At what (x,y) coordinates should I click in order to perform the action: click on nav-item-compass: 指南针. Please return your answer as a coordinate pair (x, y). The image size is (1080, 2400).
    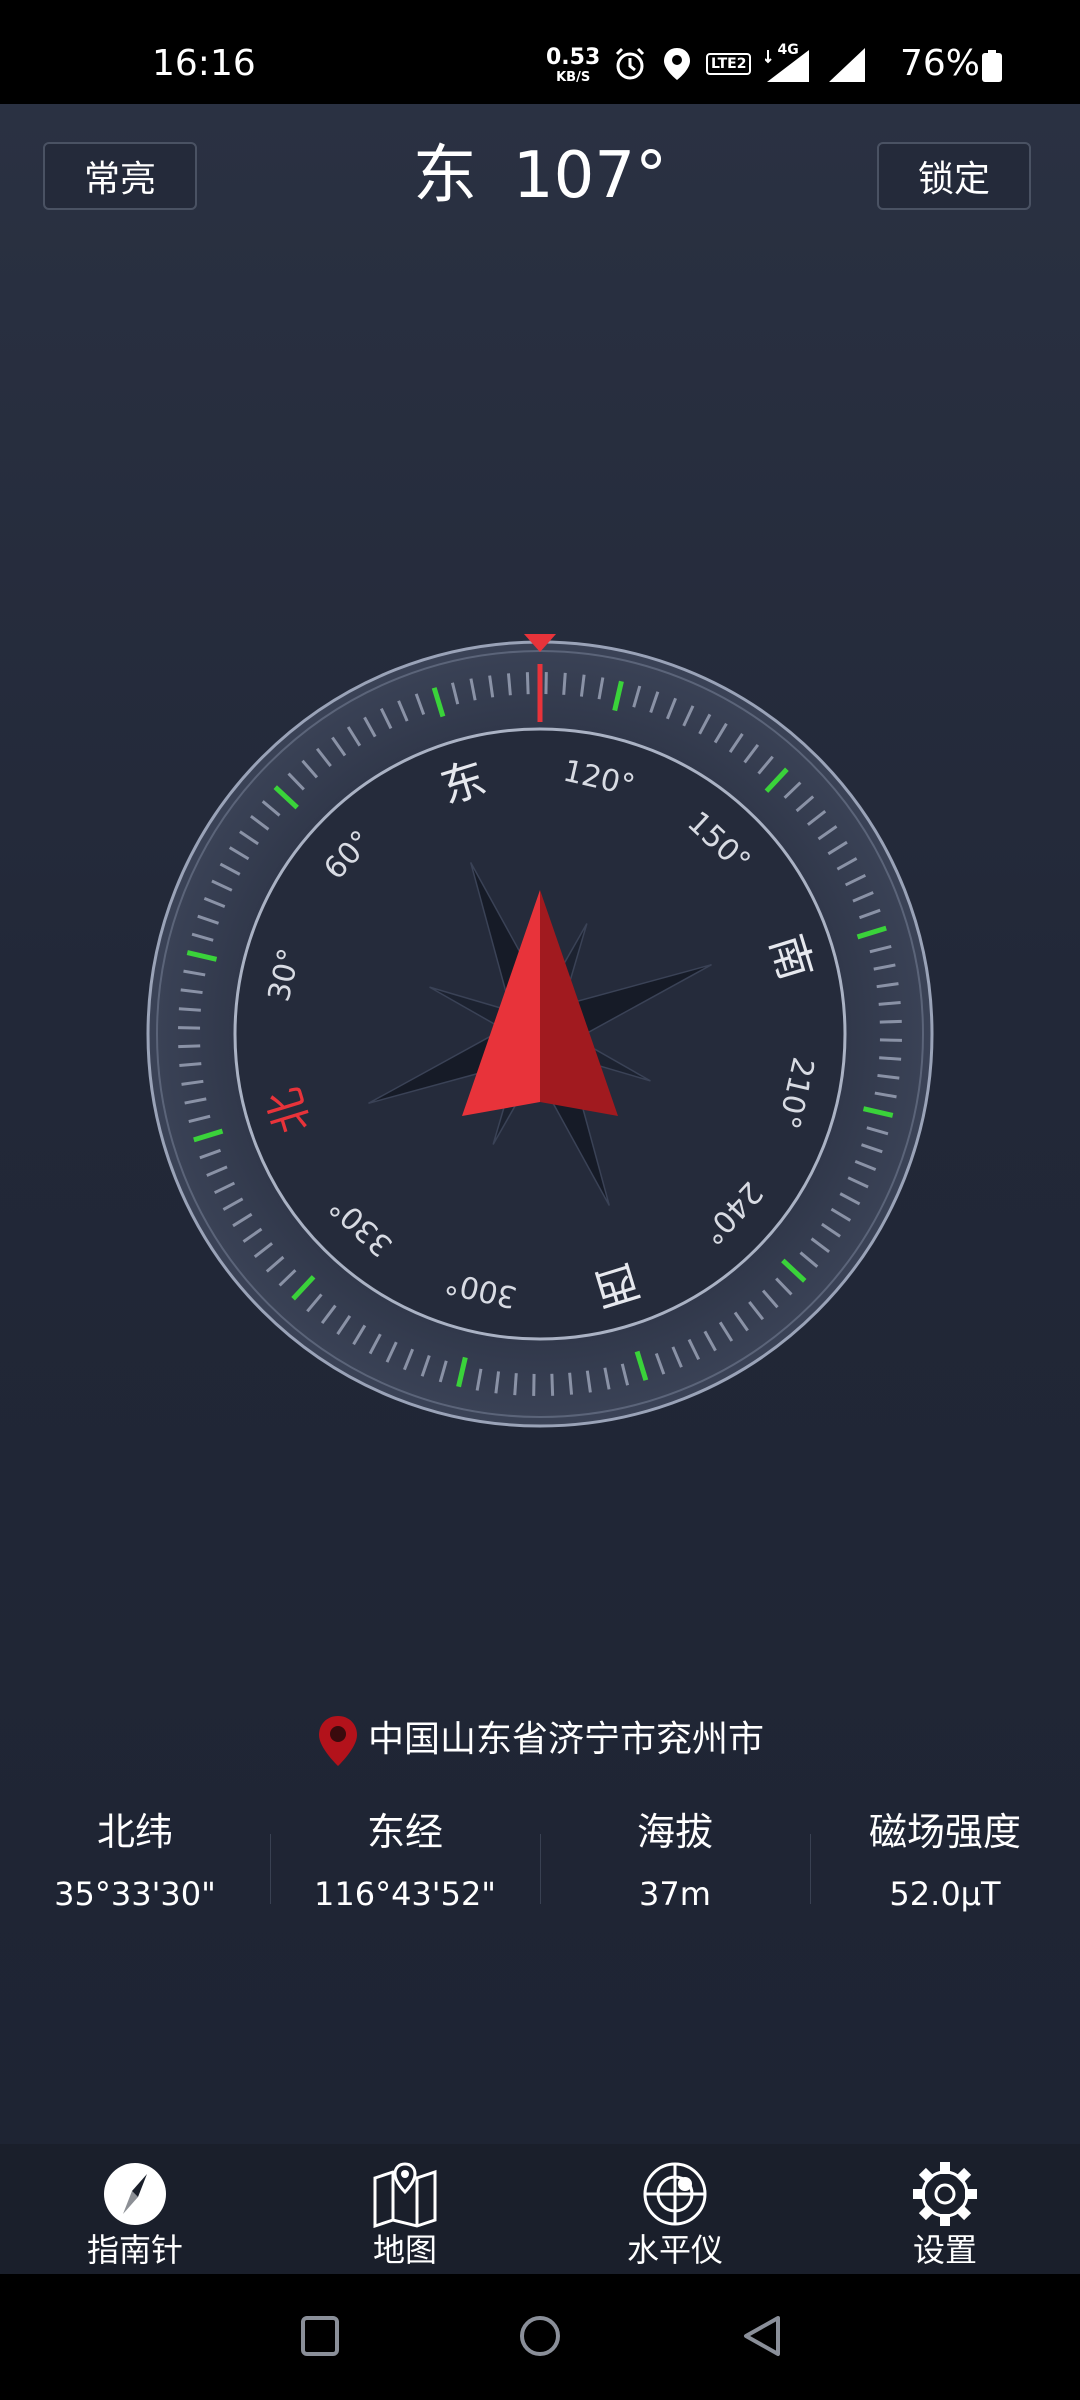
    Looking at the image, I should click on (135, 2209).